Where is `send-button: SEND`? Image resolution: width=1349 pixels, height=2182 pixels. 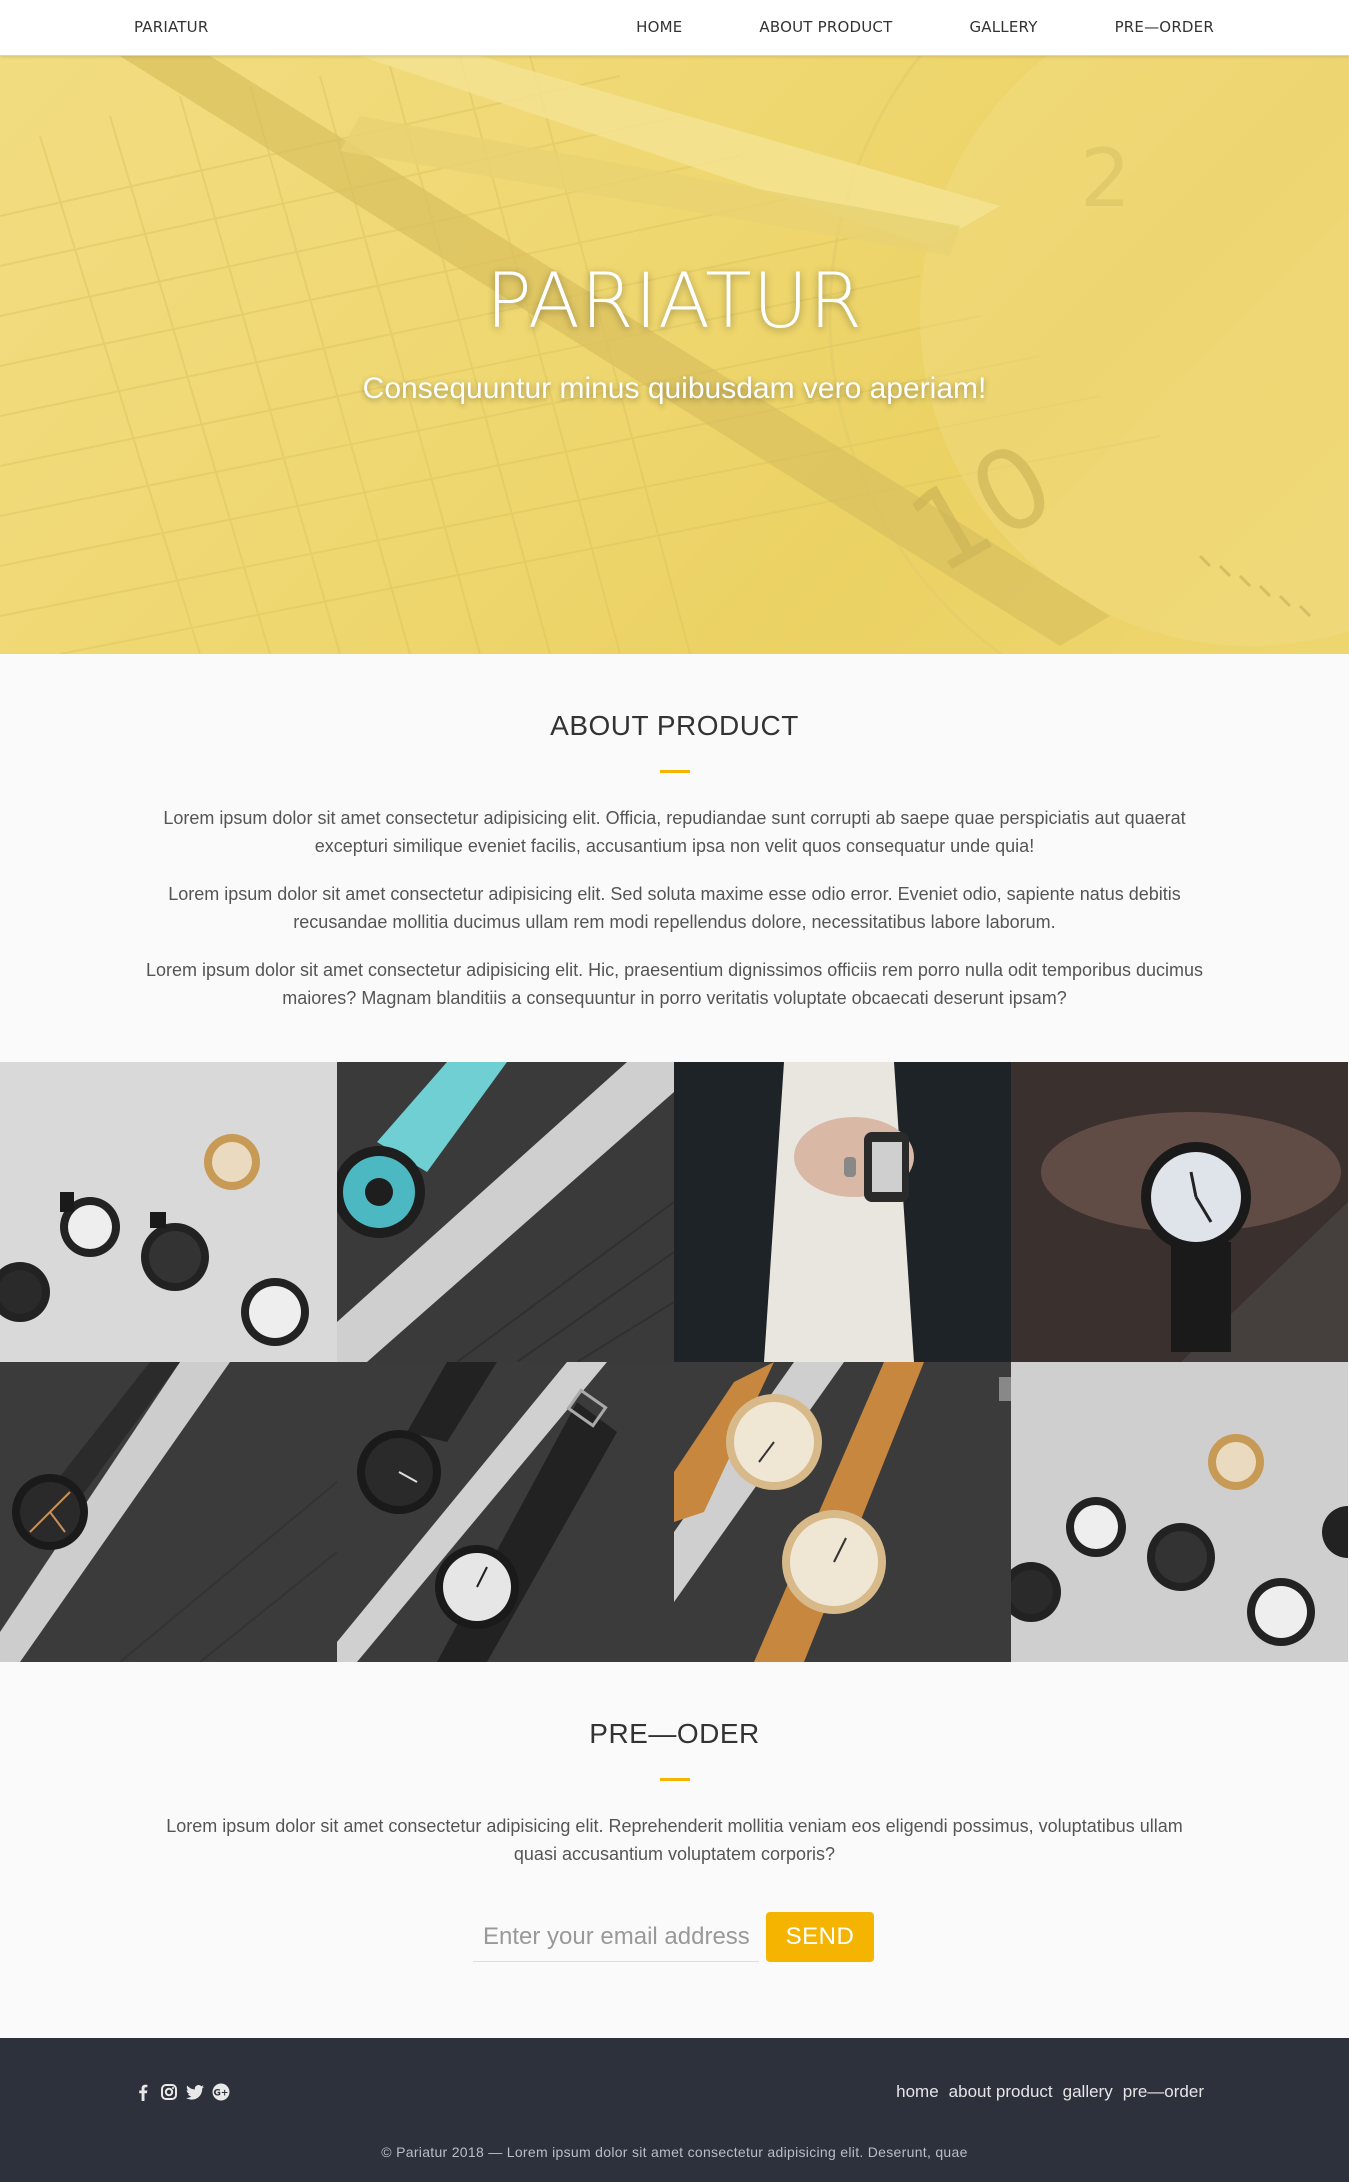
send-button: SEND is located at coordinates (820, 1937).